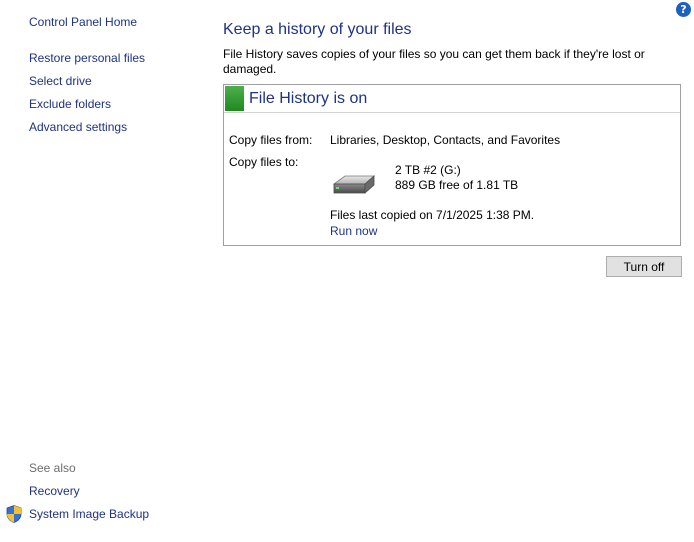 This screenshot has width=694, height=542. Describe the element at coordinates (70, 104) in the screenshot. I see `sidebar-item-exclude-folders: Exclude folders` at that location.